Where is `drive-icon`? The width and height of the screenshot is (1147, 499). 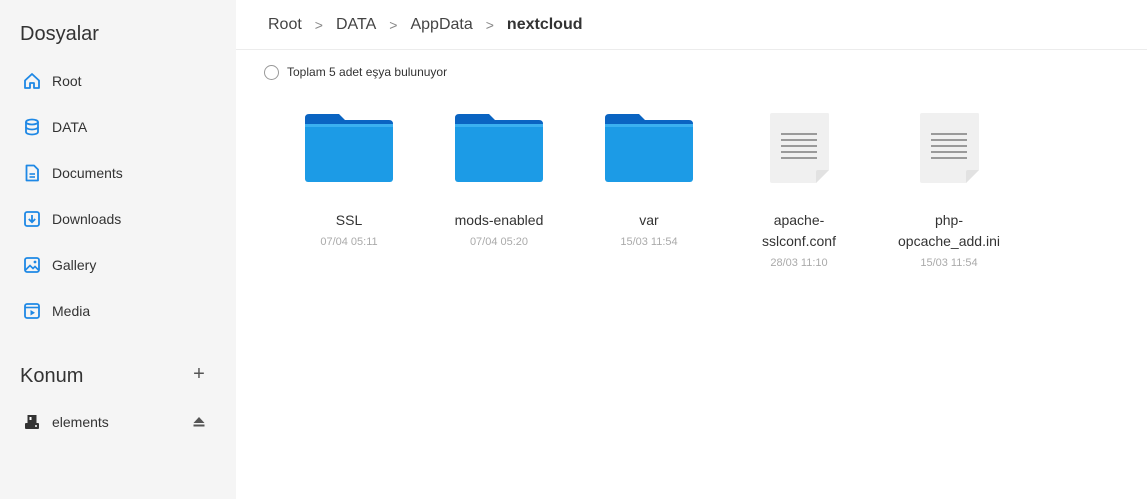 drive-icon is located at coordinates (32, 422).